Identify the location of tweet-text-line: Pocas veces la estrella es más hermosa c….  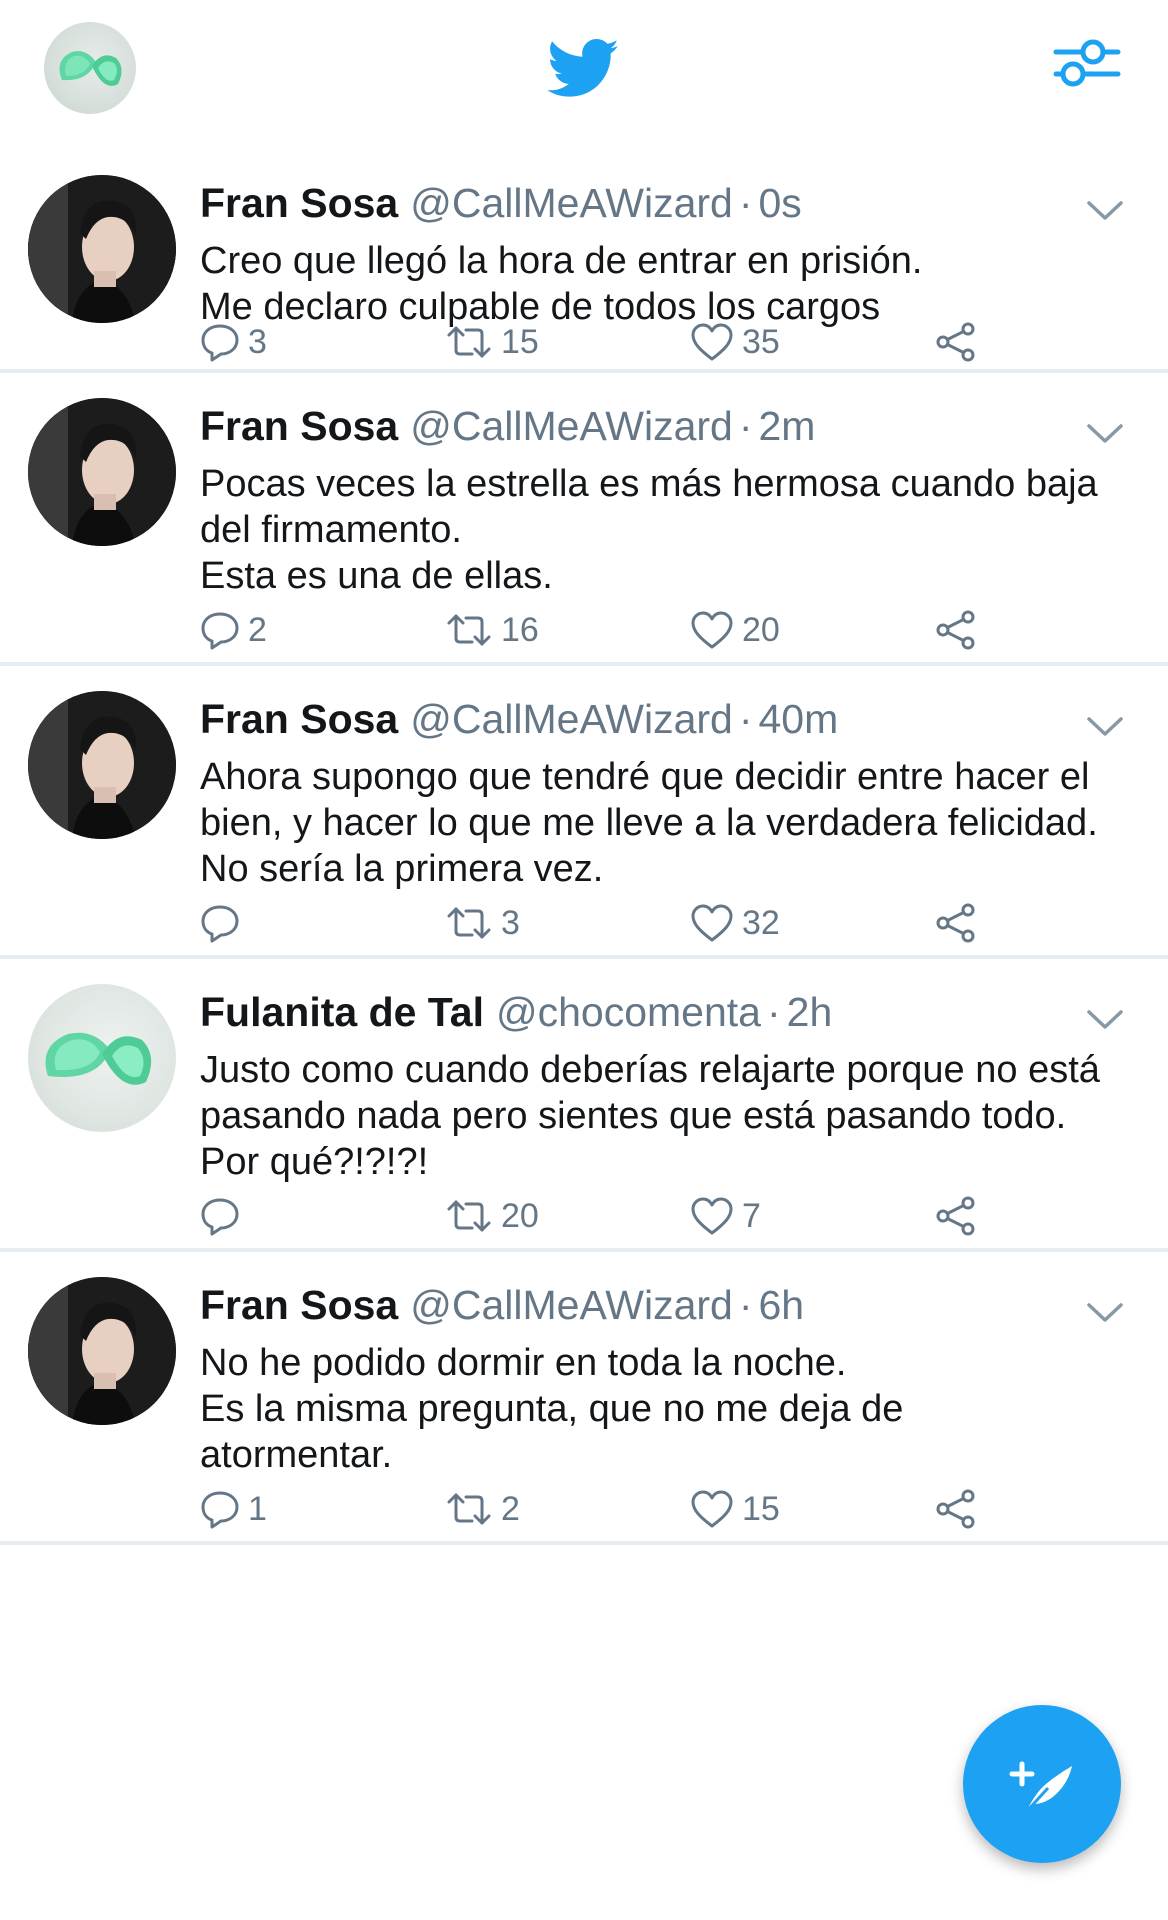
(649, 484).